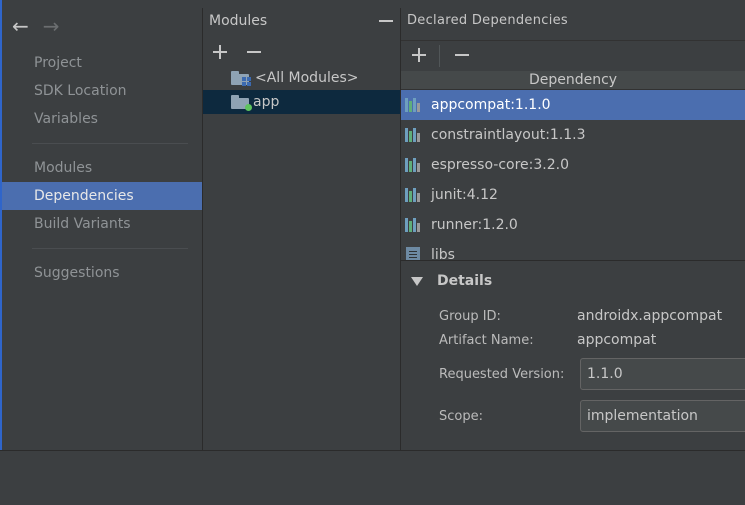 This screenshot has height=505, width=745. I want to click on details-title: Details, so click(465, 281).